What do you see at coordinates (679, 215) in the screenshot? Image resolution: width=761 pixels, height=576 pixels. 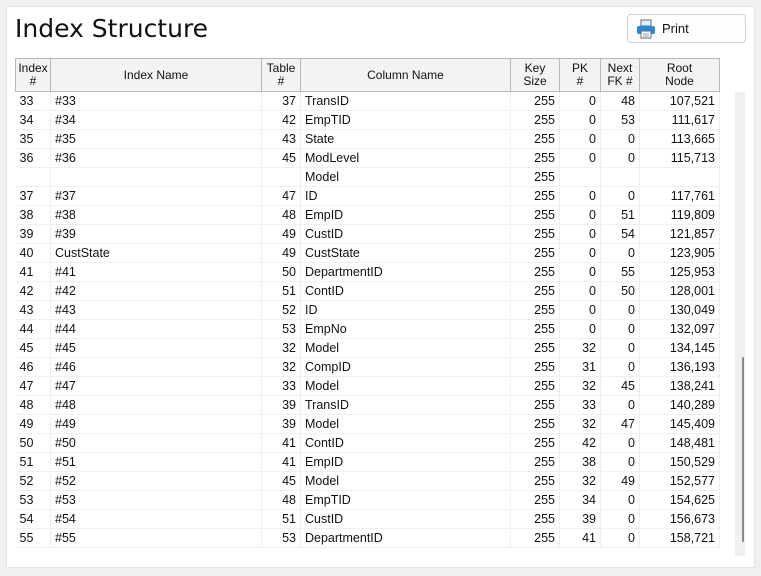 I see `cell-root-node: 119,809` at bounding box center [679, 215].